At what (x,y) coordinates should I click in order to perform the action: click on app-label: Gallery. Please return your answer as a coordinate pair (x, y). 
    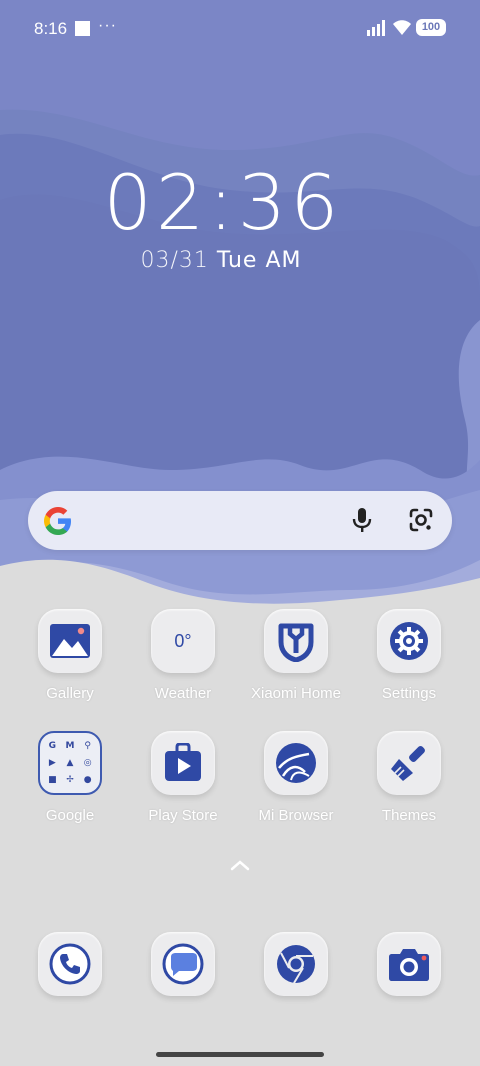
    Looking at the image, I should click on (70, 693).